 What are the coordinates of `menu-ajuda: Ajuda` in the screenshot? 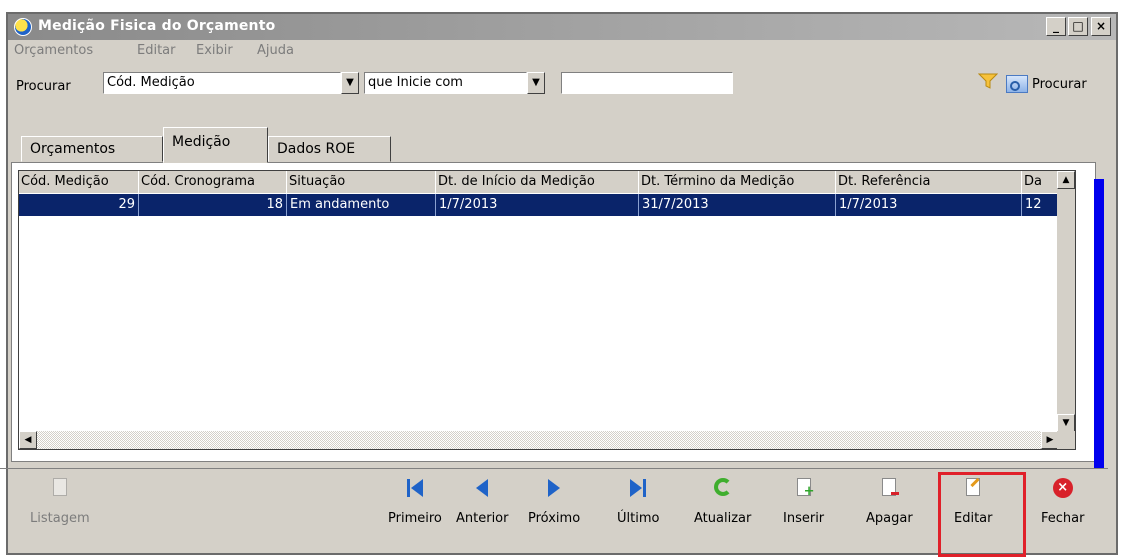 It's located at (275, 50).